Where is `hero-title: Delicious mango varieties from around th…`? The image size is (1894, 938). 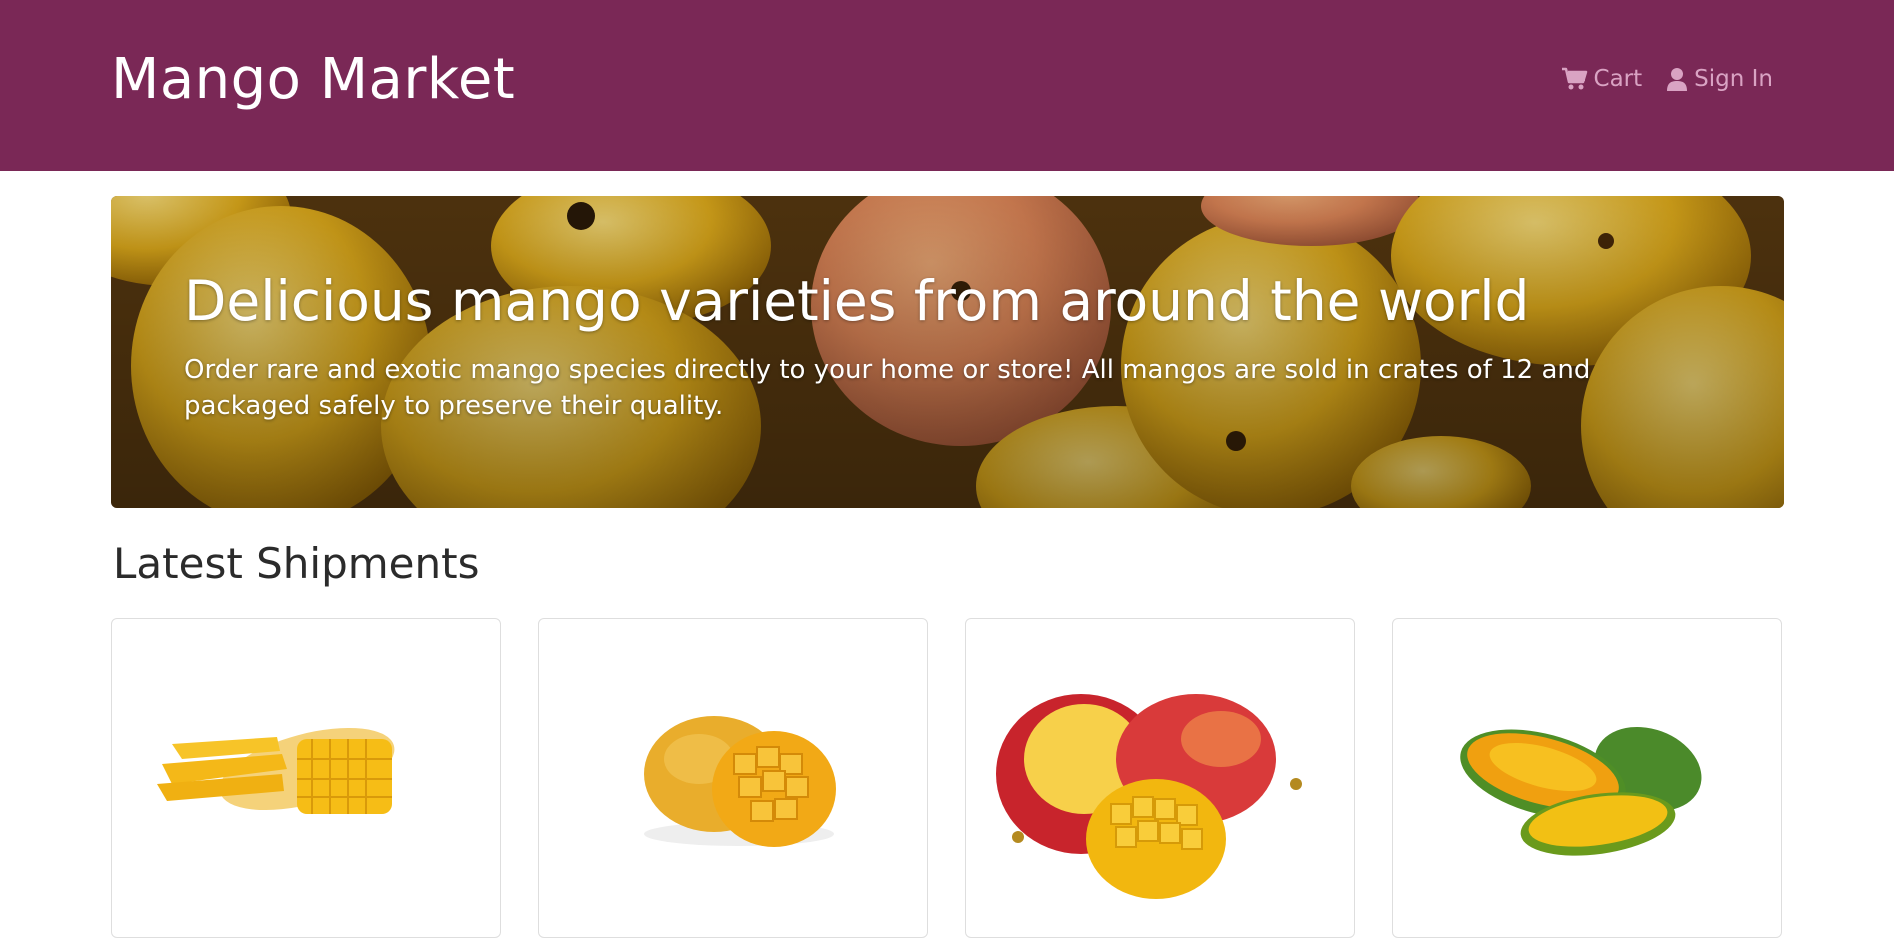 hero-title: Delicious mango varieties from around th… is located at coordinates (857, 301).